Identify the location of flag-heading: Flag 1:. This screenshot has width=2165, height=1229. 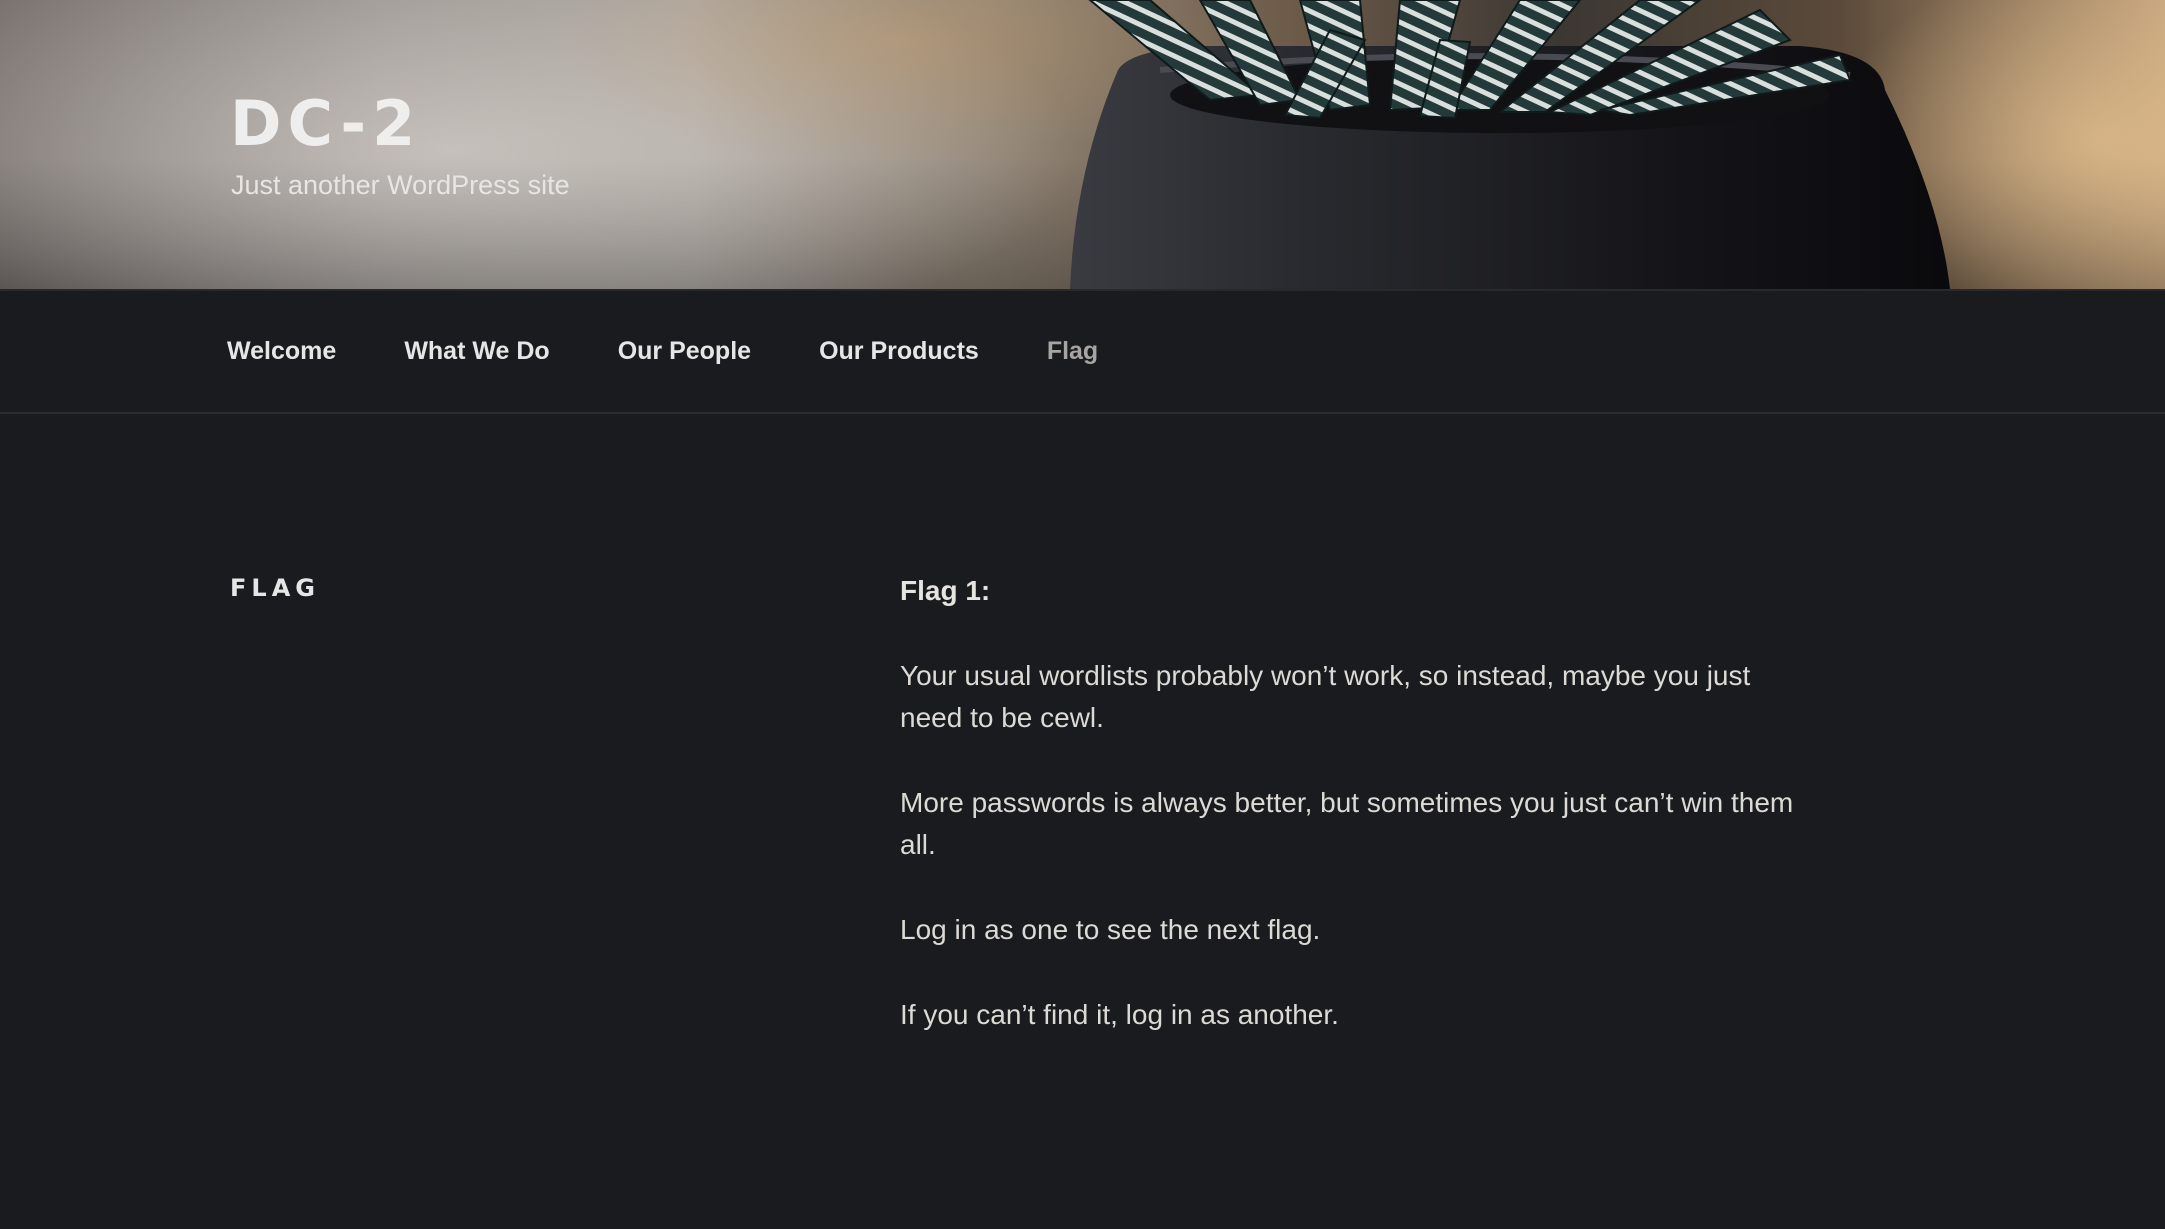
(945, 590).